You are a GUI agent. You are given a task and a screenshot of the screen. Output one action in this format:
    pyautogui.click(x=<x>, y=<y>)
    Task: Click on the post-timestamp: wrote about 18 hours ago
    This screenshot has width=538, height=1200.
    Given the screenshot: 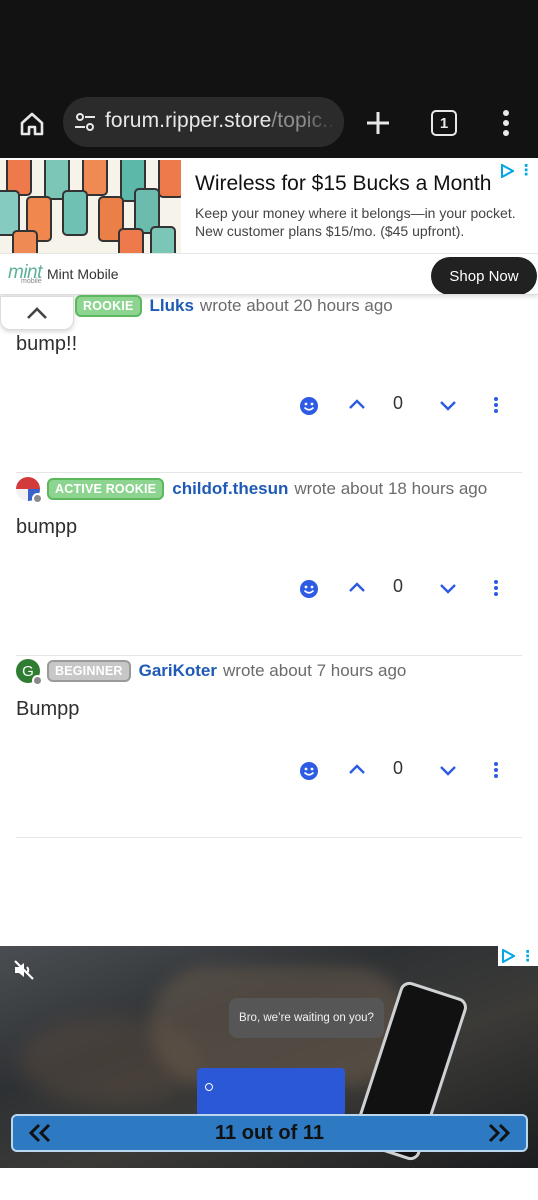 What is the action you would take?
    pyautogui.click(x=390, y=489)
    